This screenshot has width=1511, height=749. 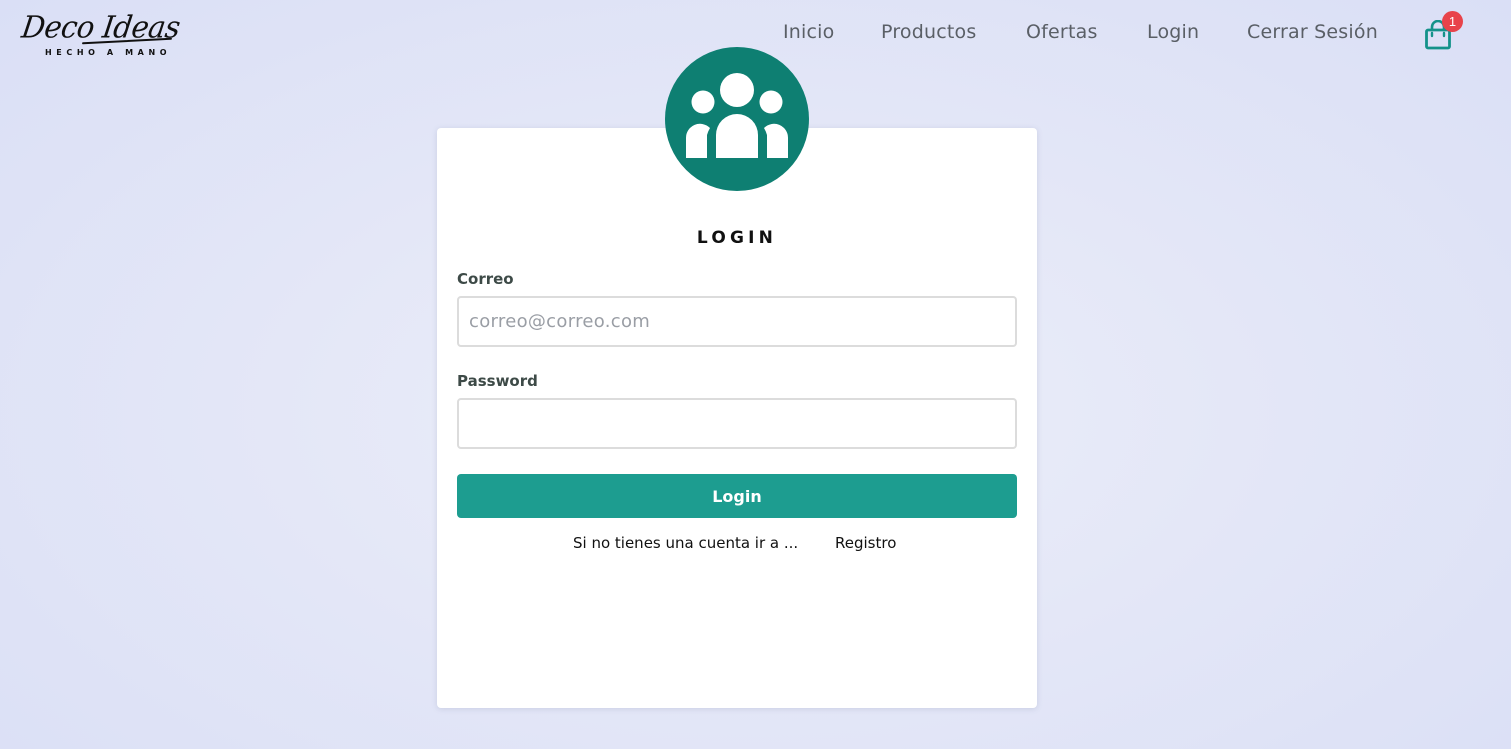 I want to click on users-group-icon, so click(x=737, y=115).